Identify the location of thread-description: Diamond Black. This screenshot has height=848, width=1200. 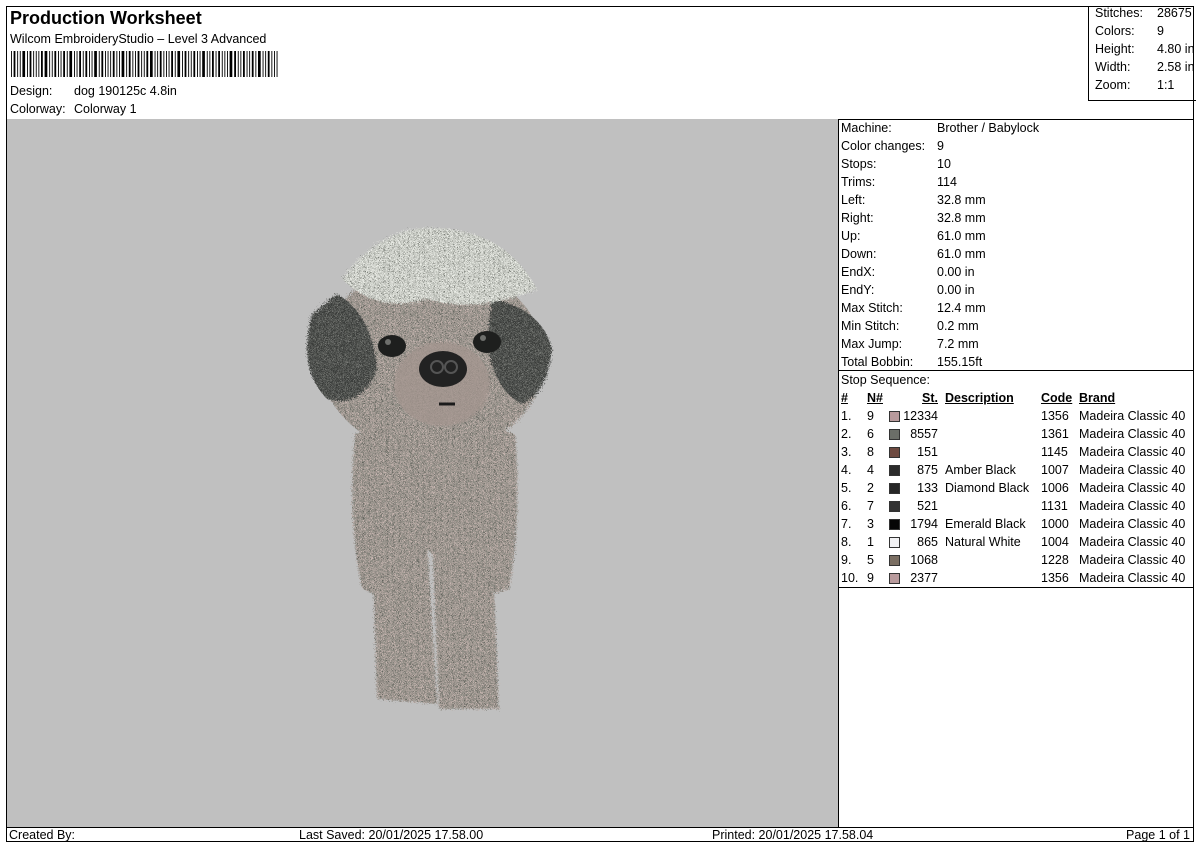
(987, 488).